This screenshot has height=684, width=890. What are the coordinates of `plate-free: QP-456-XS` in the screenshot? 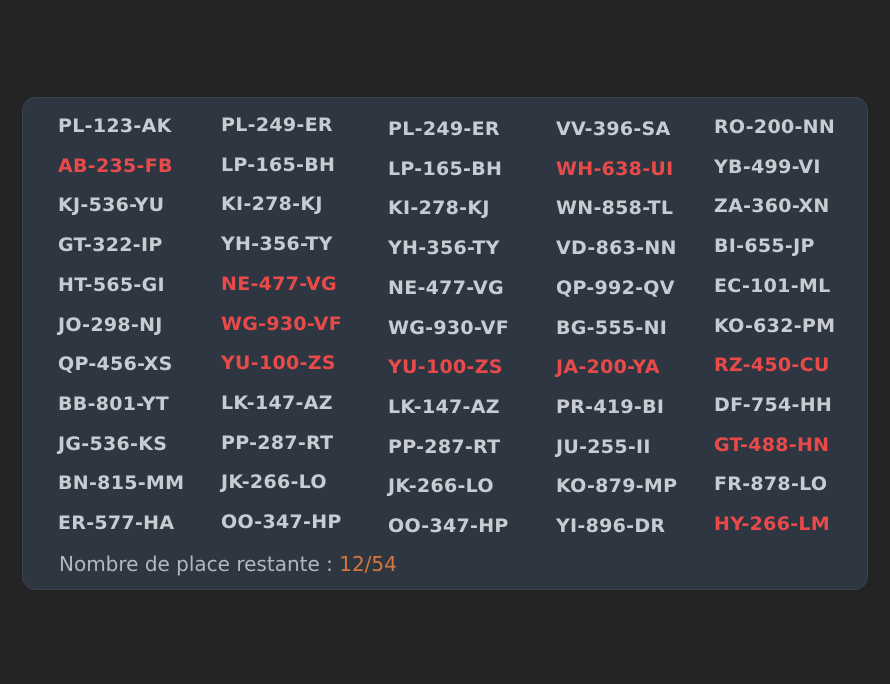 It's located at (115, 364).